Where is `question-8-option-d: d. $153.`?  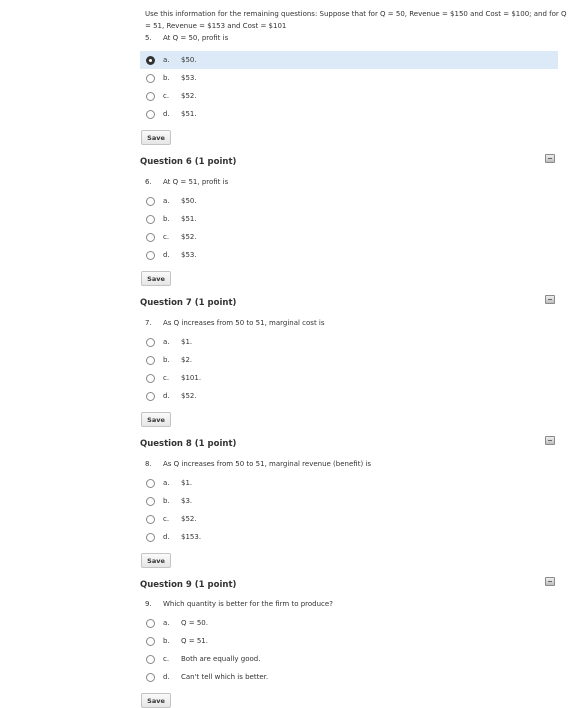 question-8-option-d: d. $153. is located at coordinates (170, 537).